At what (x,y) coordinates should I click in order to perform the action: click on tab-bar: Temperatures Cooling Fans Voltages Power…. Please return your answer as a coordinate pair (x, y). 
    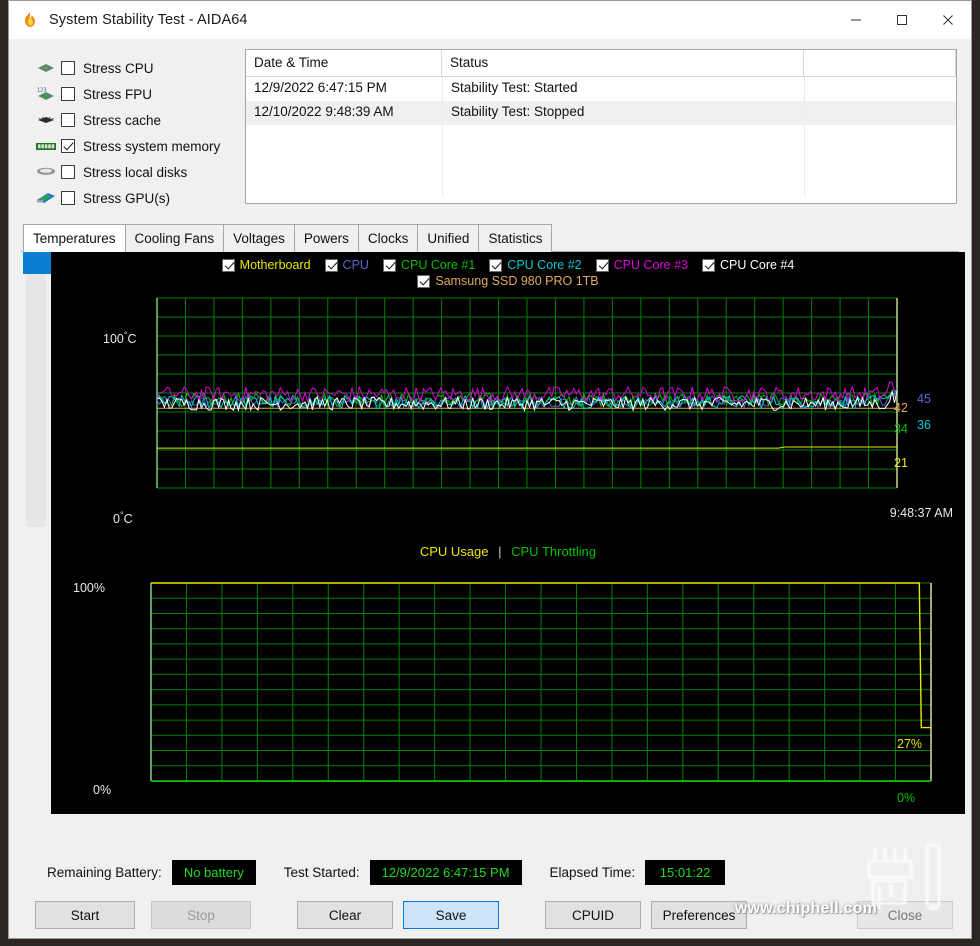
    Looking at the image, I should click on (490, 237).